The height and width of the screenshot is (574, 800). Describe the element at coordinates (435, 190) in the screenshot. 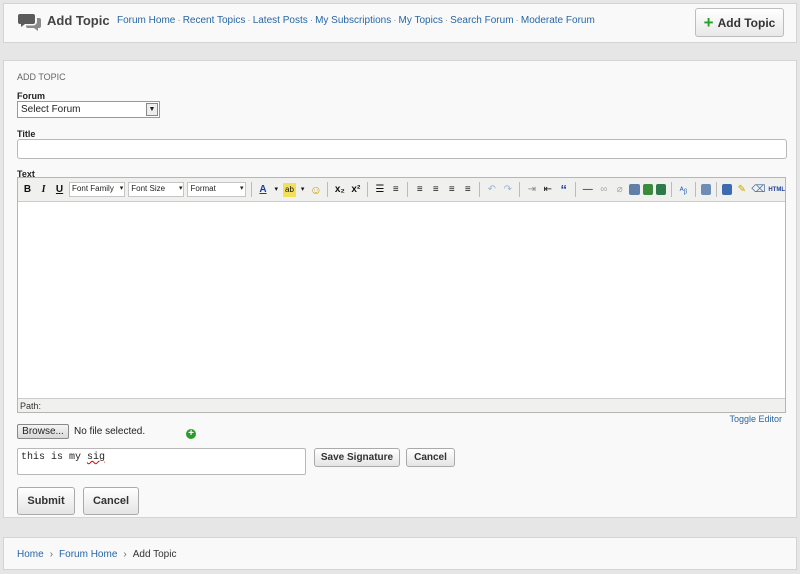

I see `align-center-icon: ≡` at that location.